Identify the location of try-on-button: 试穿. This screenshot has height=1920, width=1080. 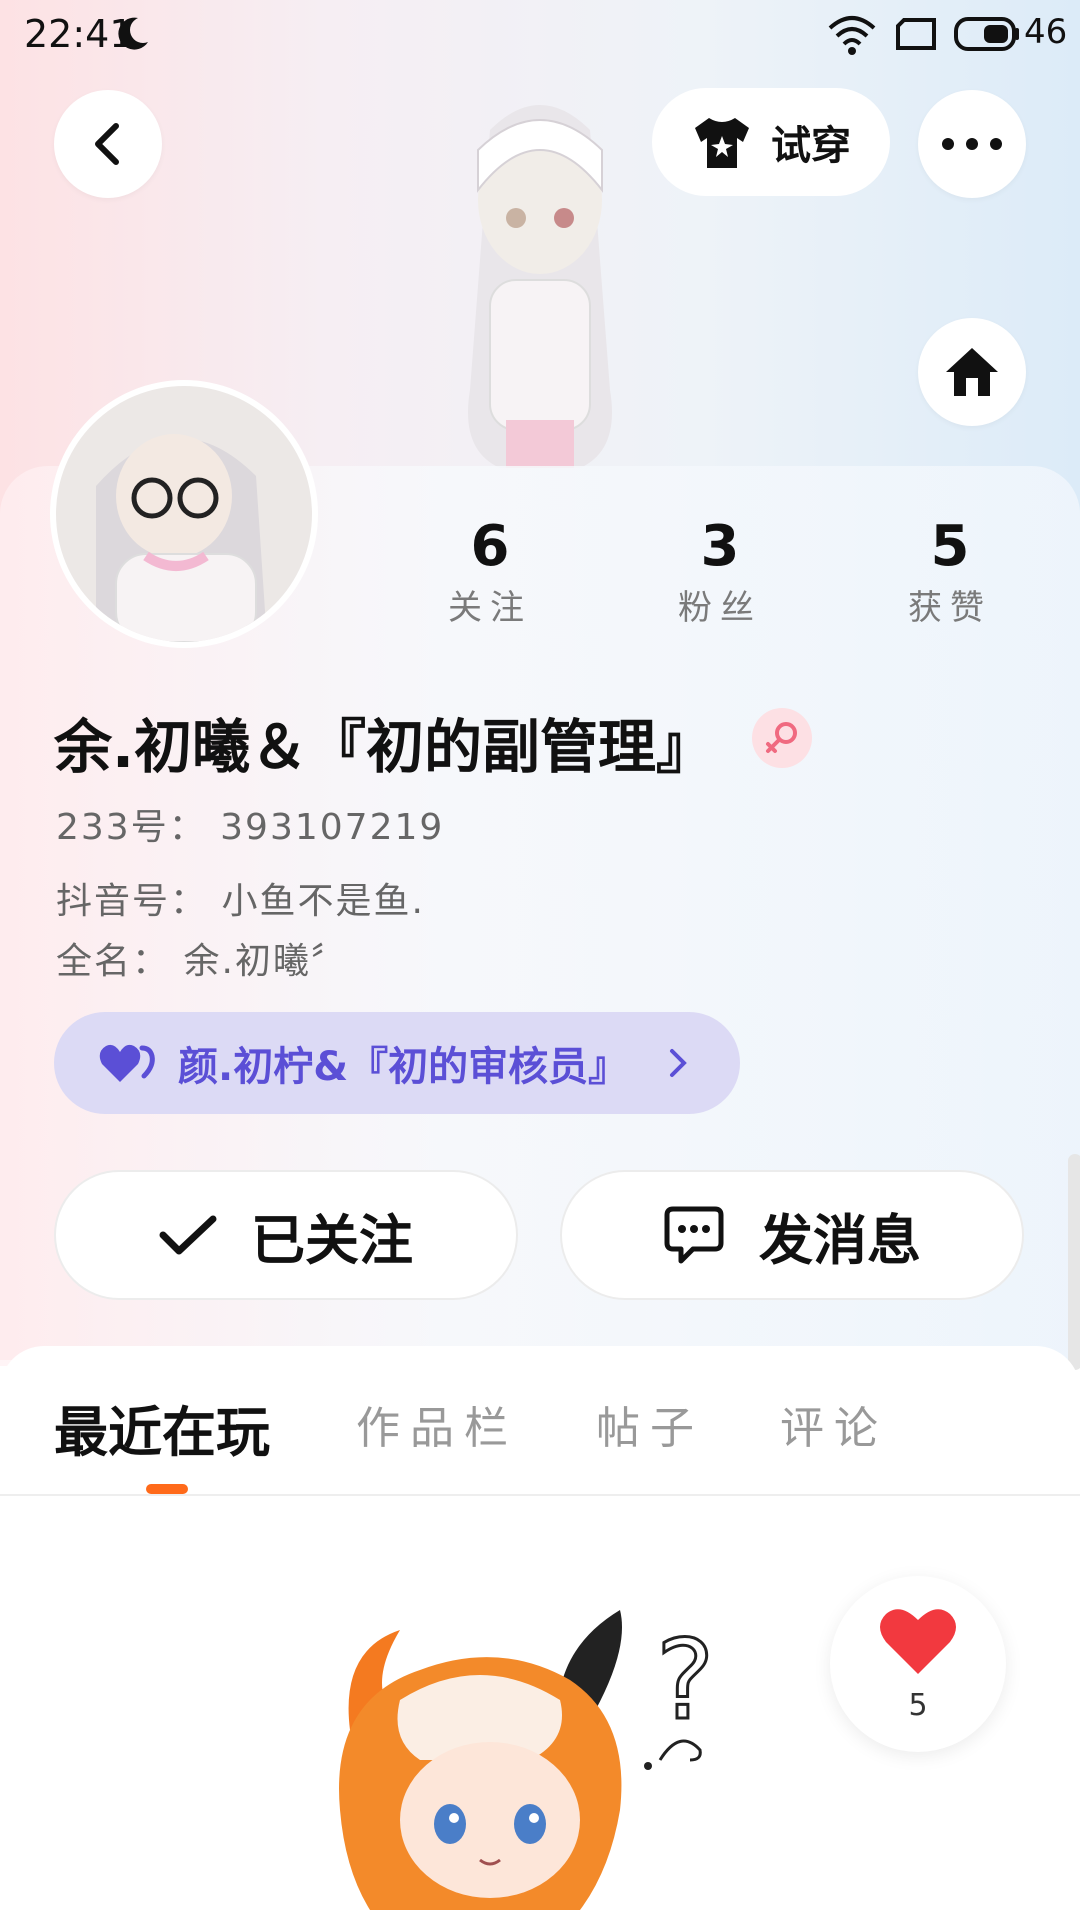
(771, 142).